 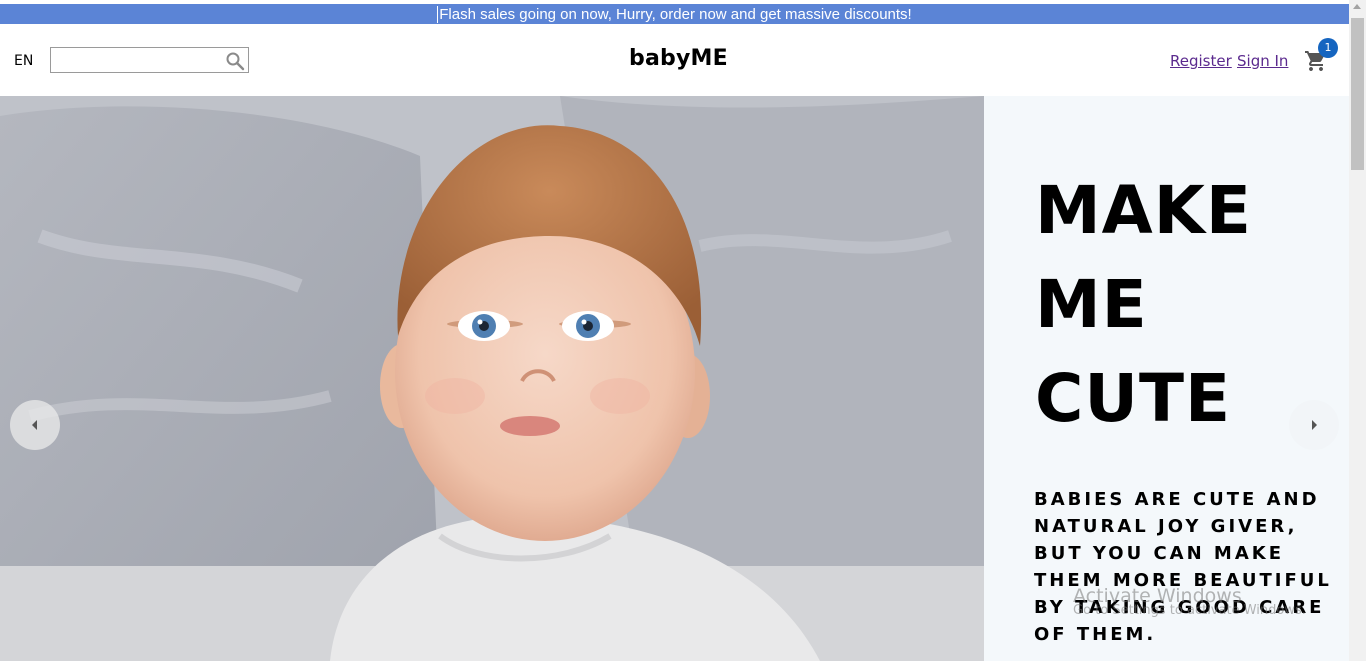 I want to click on search-box, so click(x=149, y=60).